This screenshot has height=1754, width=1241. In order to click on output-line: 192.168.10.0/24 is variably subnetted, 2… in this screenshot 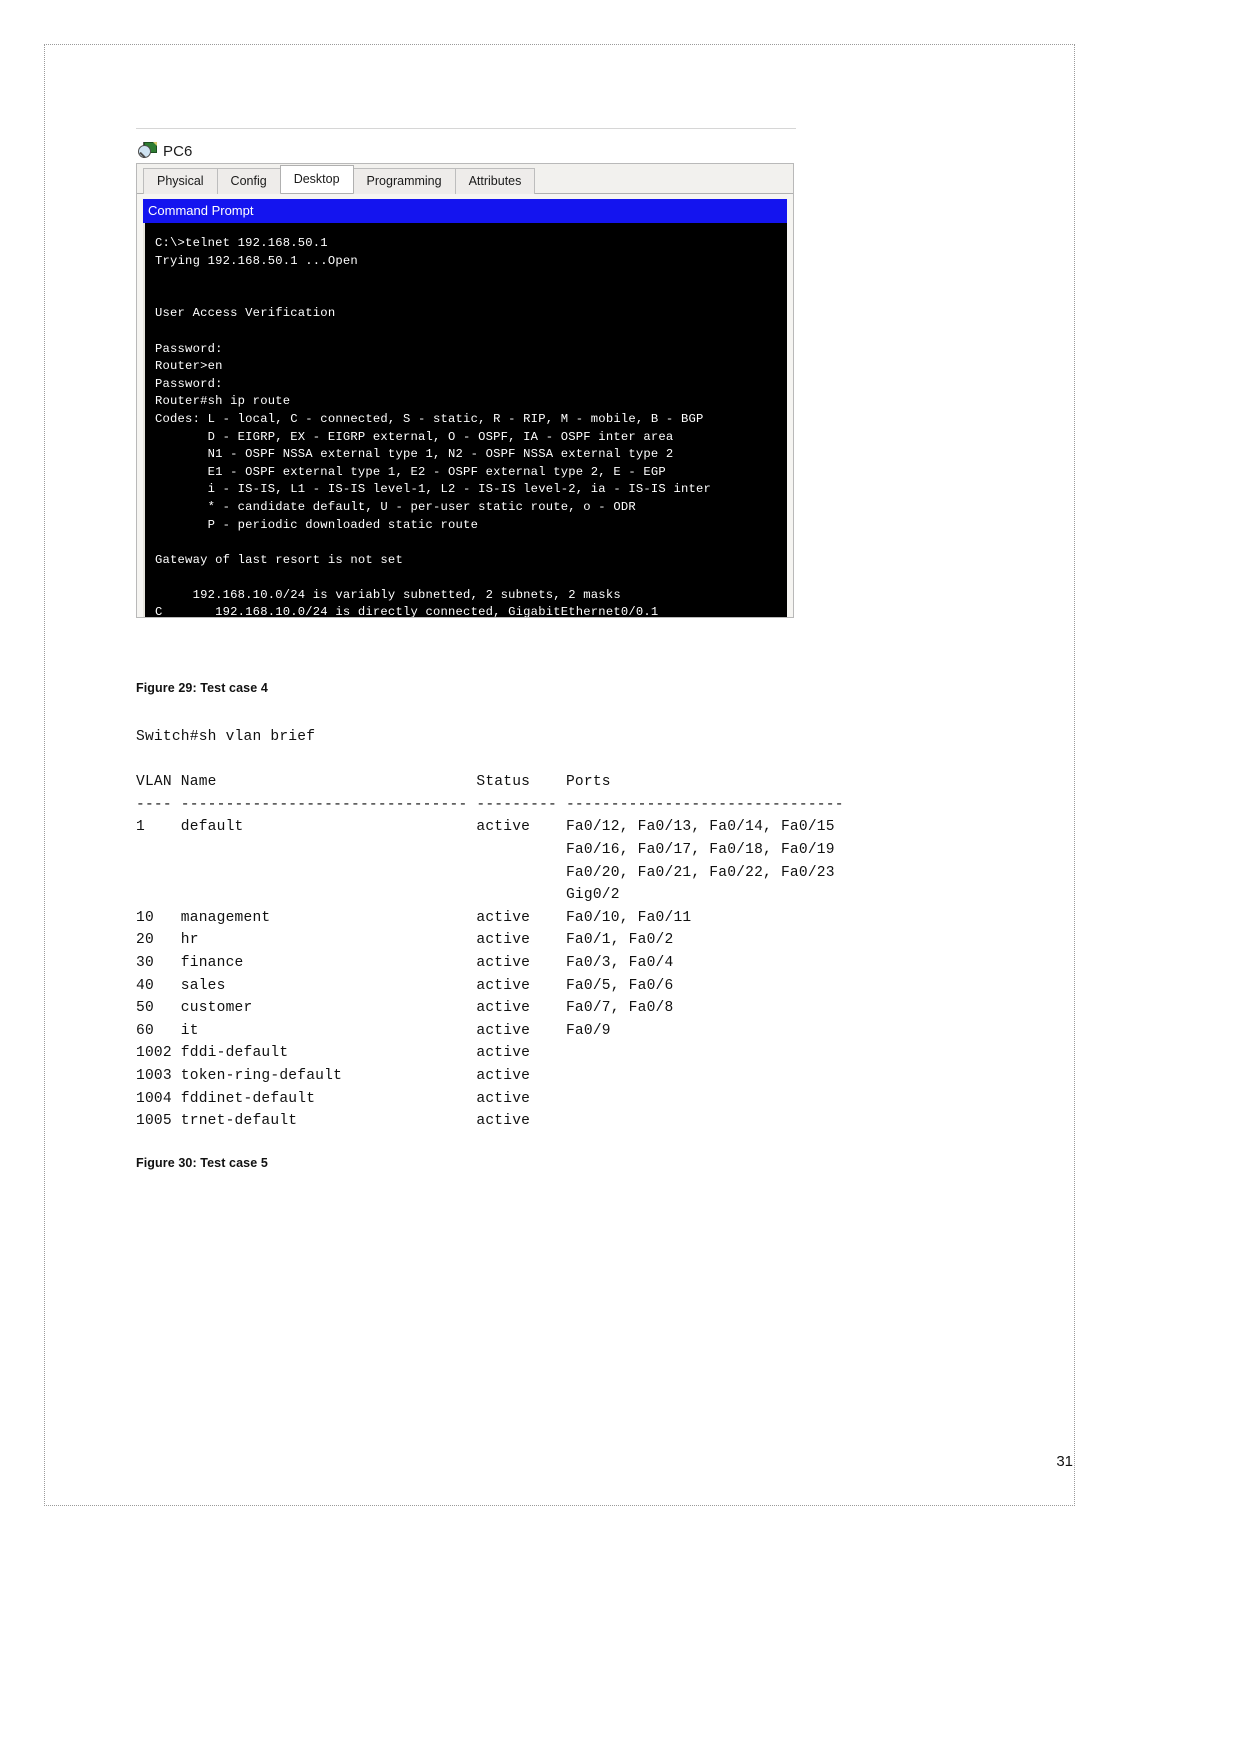, I will do `click(388, 594)`.